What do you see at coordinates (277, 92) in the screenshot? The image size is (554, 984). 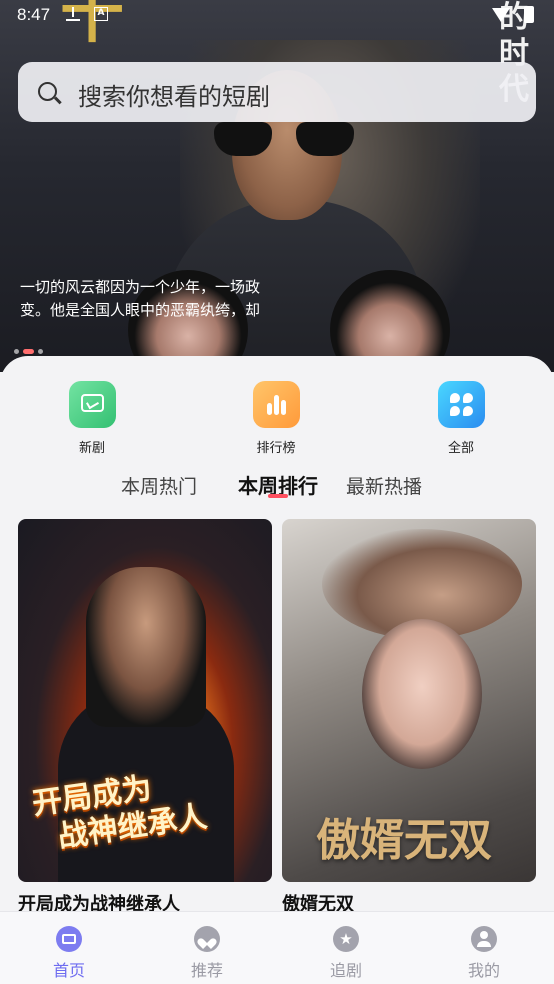 I see `search-bar: 搜索你想看的短剧` at bounding box center [277, 92].